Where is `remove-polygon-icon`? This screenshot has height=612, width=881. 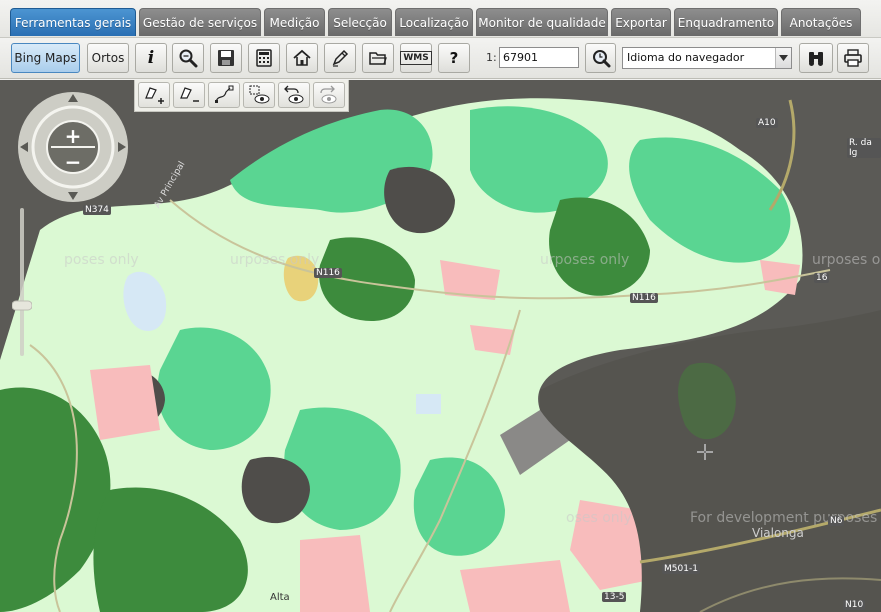
remove-polygon-icon is located at coordinates (189, 94).